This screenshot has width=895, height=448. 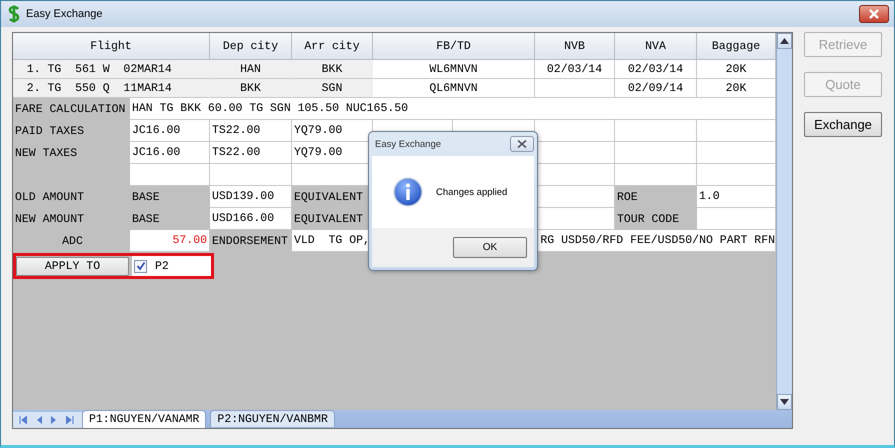 What do you see at coordinates (843, 124) in the screenshot?
I see `action-button: Exchange` at bounding box center [843, 124].